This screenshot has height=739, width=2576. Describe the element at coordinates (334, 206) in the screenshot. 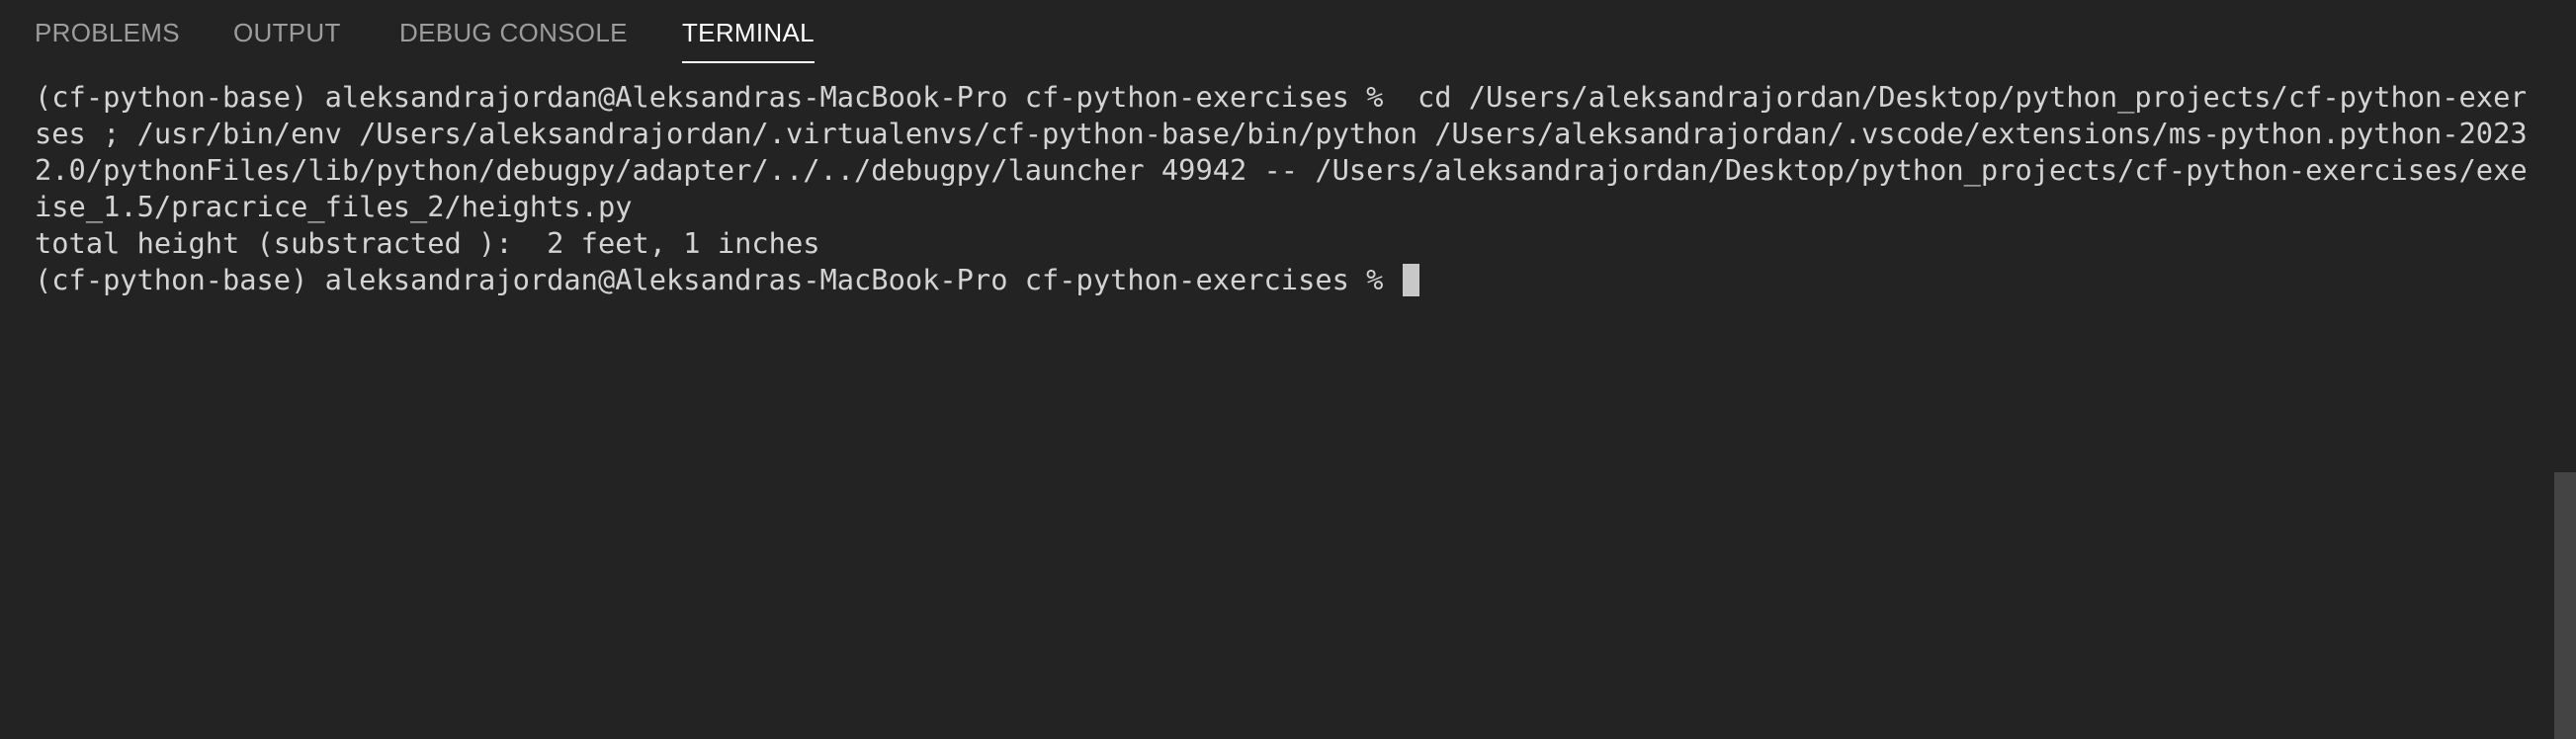

I see `terminal-line: ise_1.5/pracrice_files_2/heights.py` at that location.